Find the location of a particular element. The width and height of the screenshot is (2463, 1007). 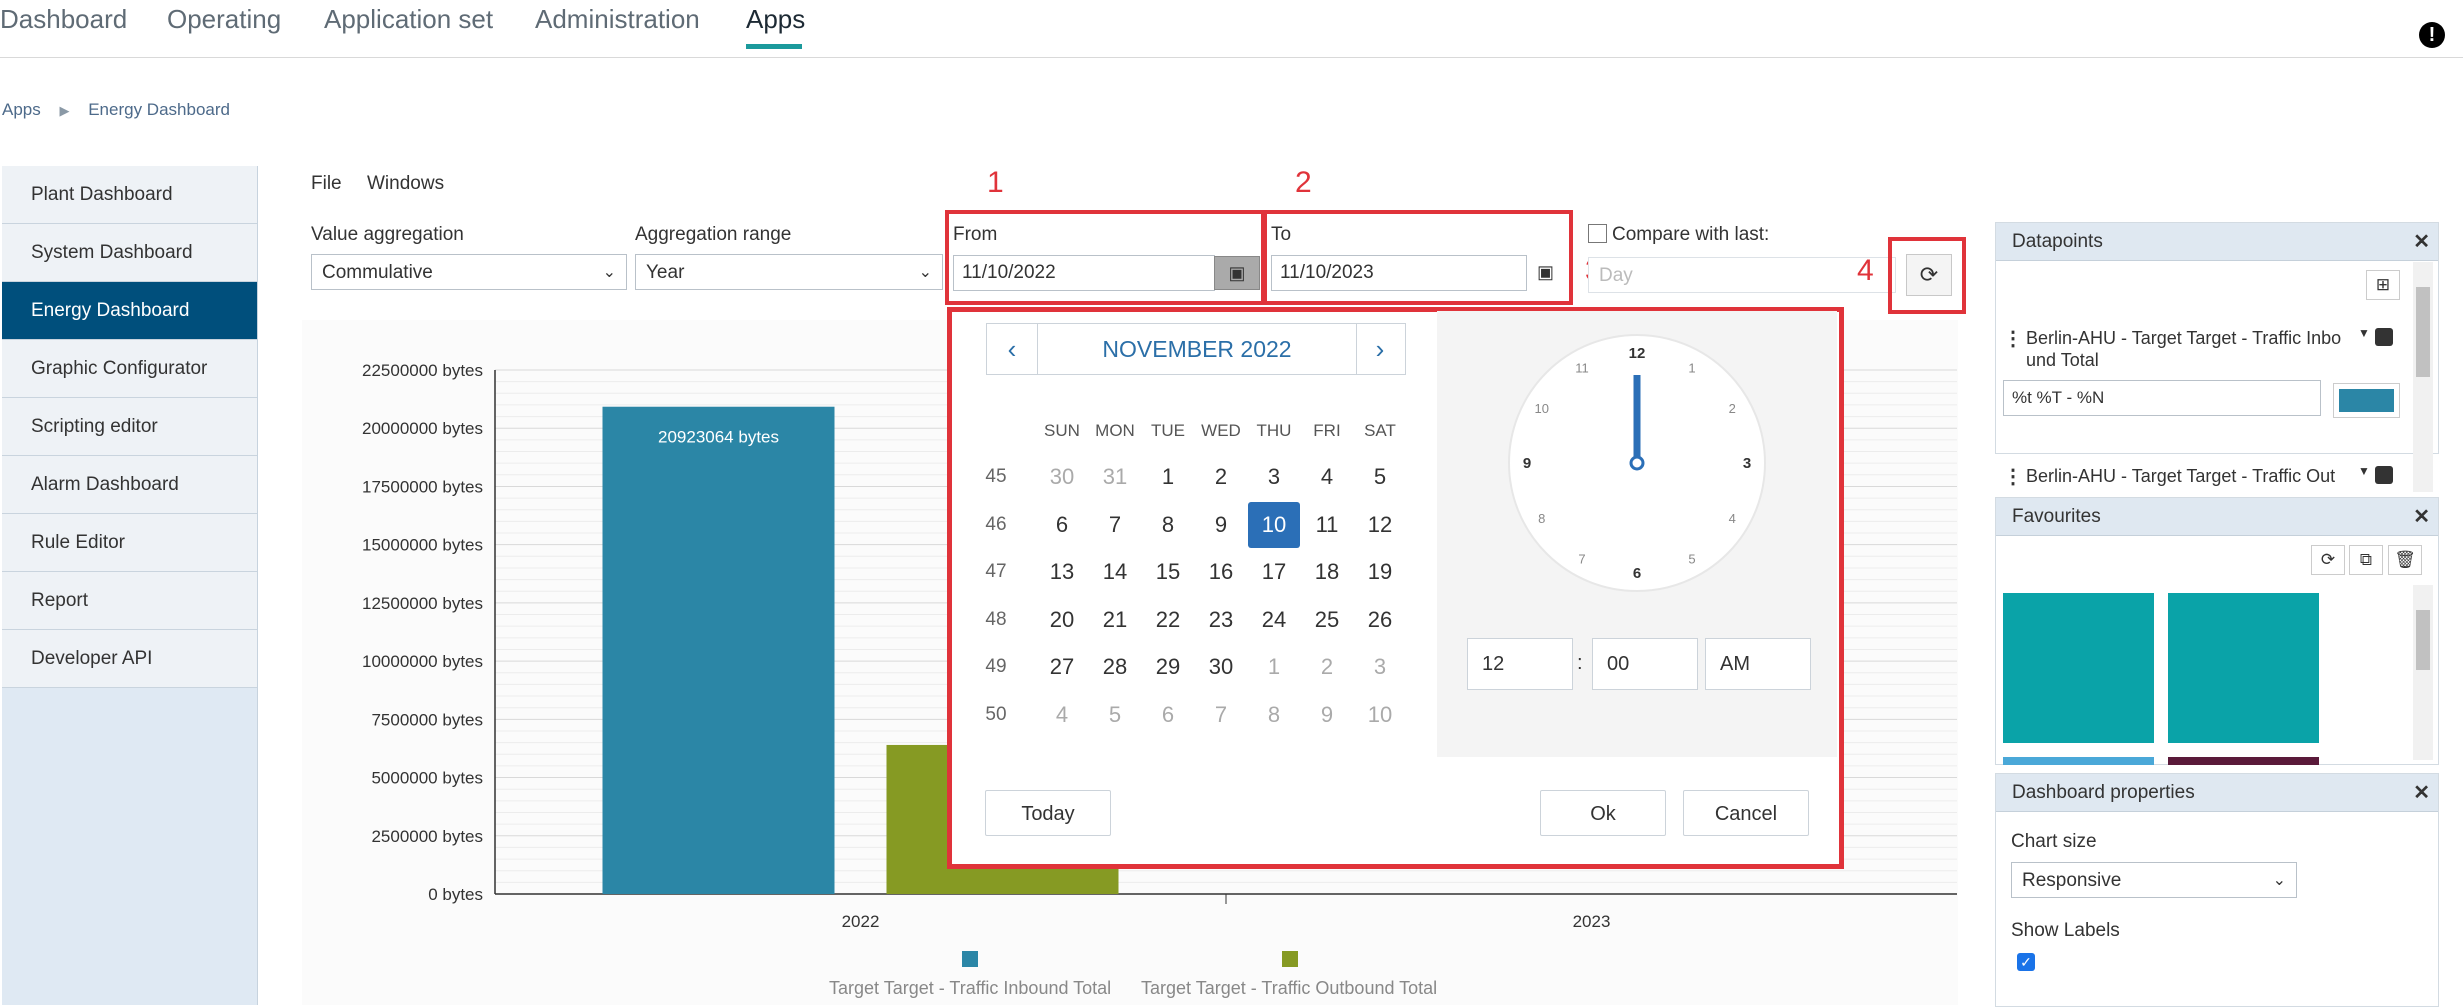

clock-hour-label: 6 is located at coordinates (1637, 573).